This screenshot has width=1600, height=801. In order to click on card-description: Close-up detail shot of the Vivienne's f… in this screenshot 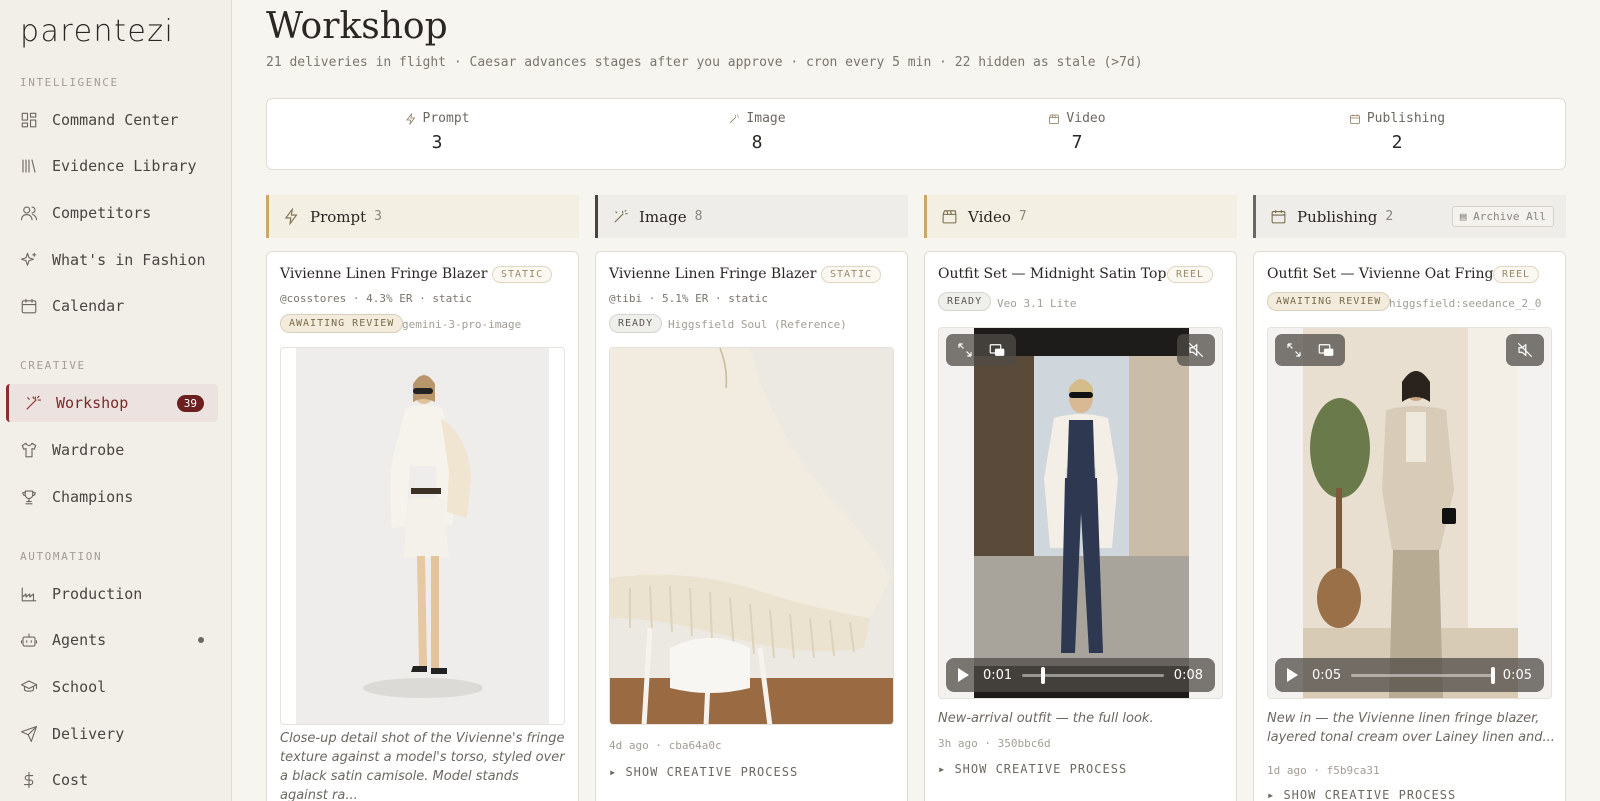, I will do `click(422, 766)`.